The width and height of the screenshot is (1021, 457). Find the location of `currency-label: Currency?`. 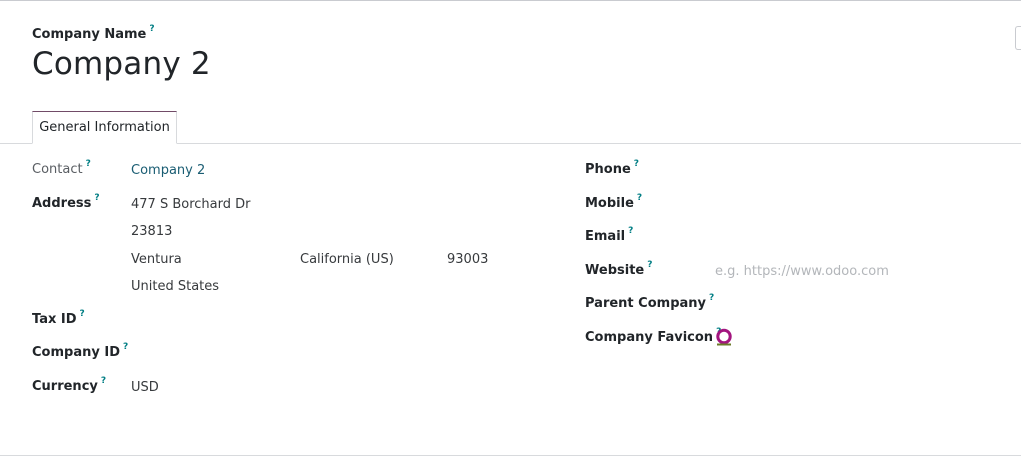

currency-label: Currency? is located at coordinates (69, 385).